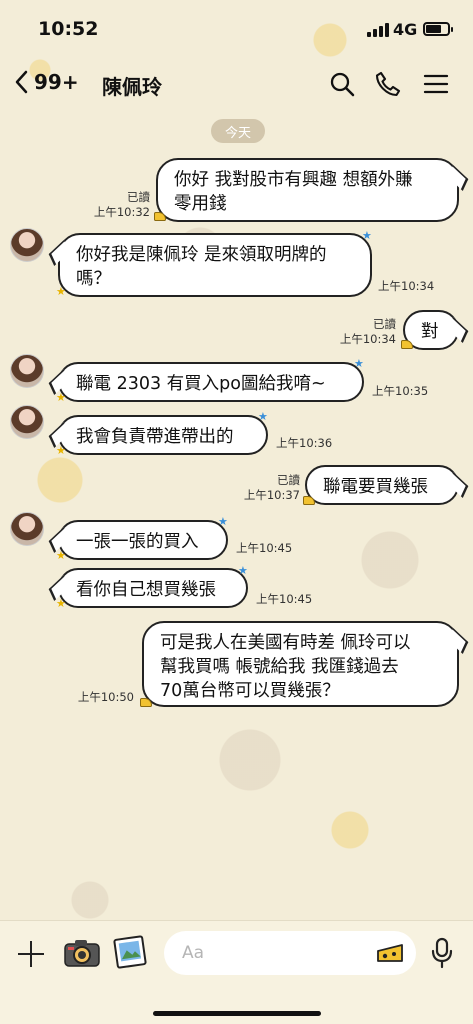  What do you see at coordinates (121, 212) in the screenshot?
I see `message-time: 上午10:32` at bounding box center [121, 212].